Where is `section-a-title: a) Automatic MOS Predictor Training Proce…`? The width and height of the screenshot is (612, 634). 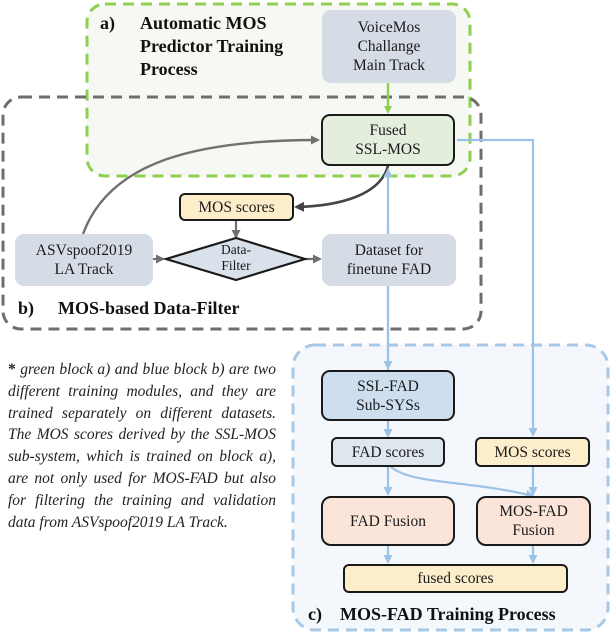
section-a-title: a) Automatic MOS Predictor Training Proce… is located at coordinates (205, 46).